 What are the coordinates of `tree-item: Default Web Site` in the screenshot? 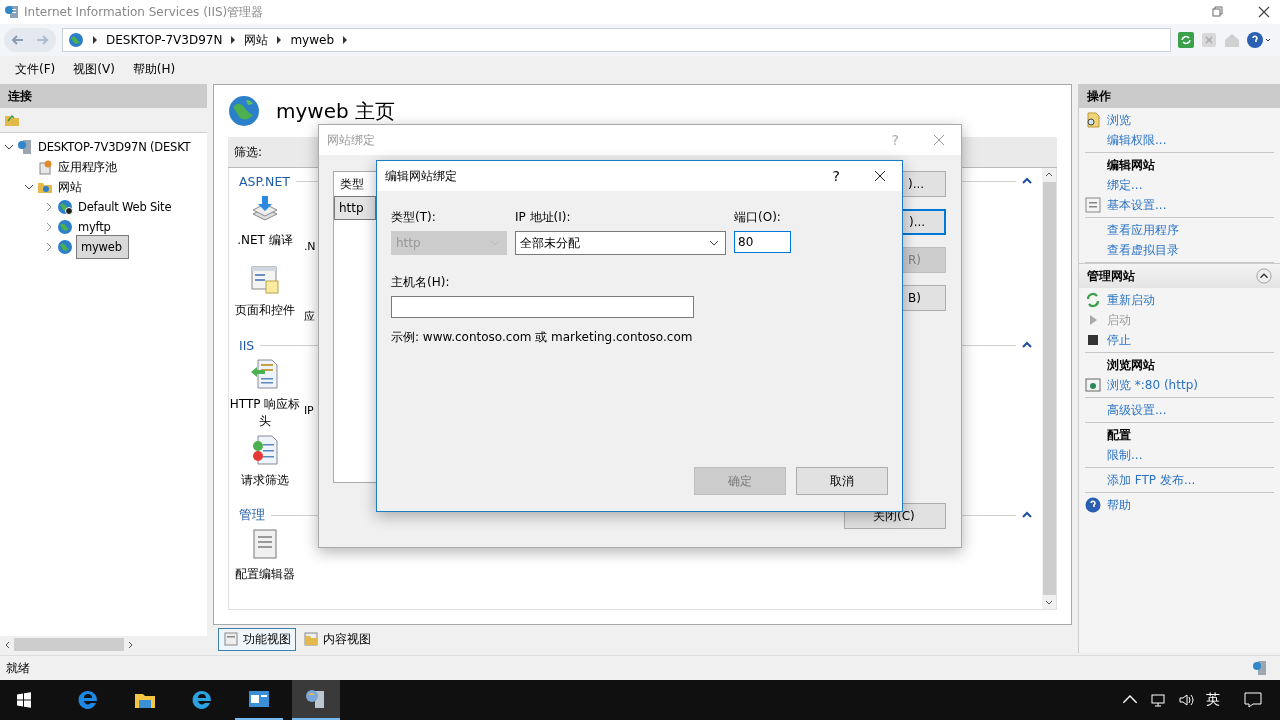 It's located at (125, 207).